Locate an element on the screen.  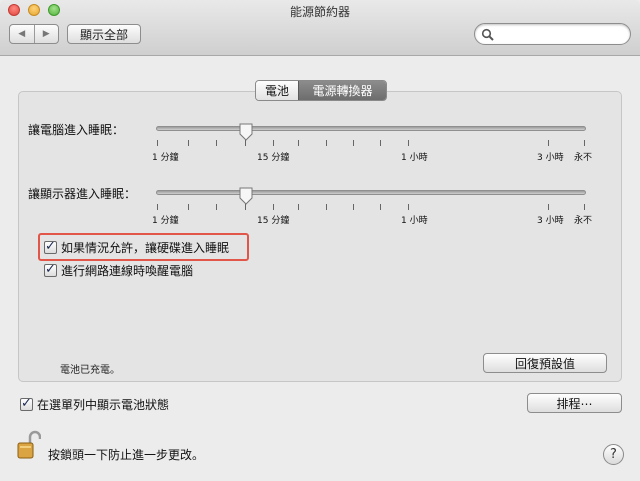
disk-sleep-label: 如果情況允許，讓硬碟進入睡眠 is located at coordinates (145, 248).